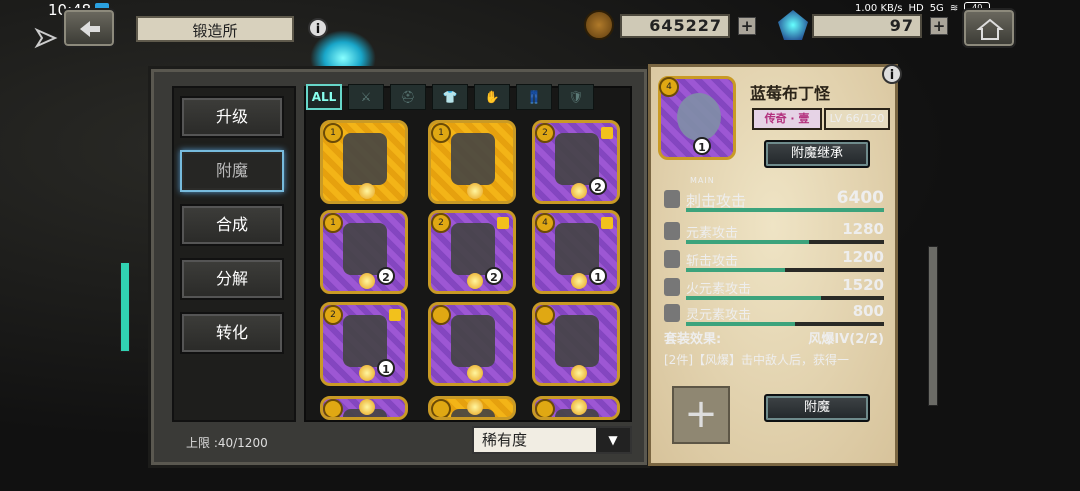 Image resolution: width=1080 pixels, height=491 pixels. I want to click on sort-dropdown: 稀有度 ▼, so click(552, 440).